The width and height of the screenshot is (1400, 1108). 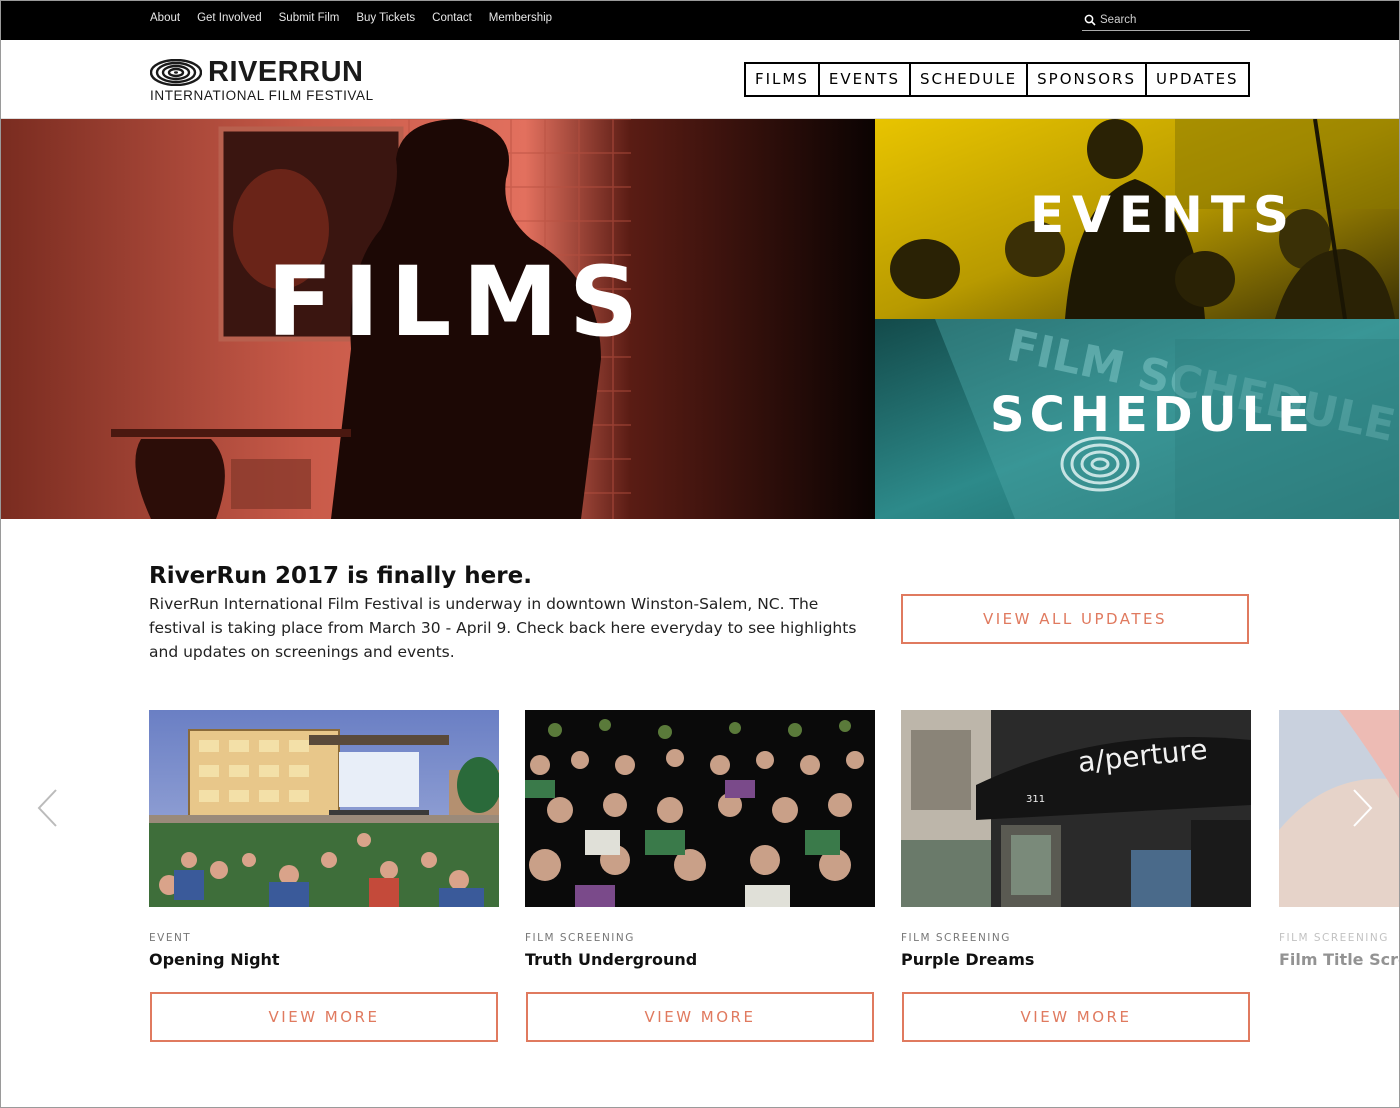 I want to click on nav-schedule: SCHEDULE, so click(x=967, y=79).